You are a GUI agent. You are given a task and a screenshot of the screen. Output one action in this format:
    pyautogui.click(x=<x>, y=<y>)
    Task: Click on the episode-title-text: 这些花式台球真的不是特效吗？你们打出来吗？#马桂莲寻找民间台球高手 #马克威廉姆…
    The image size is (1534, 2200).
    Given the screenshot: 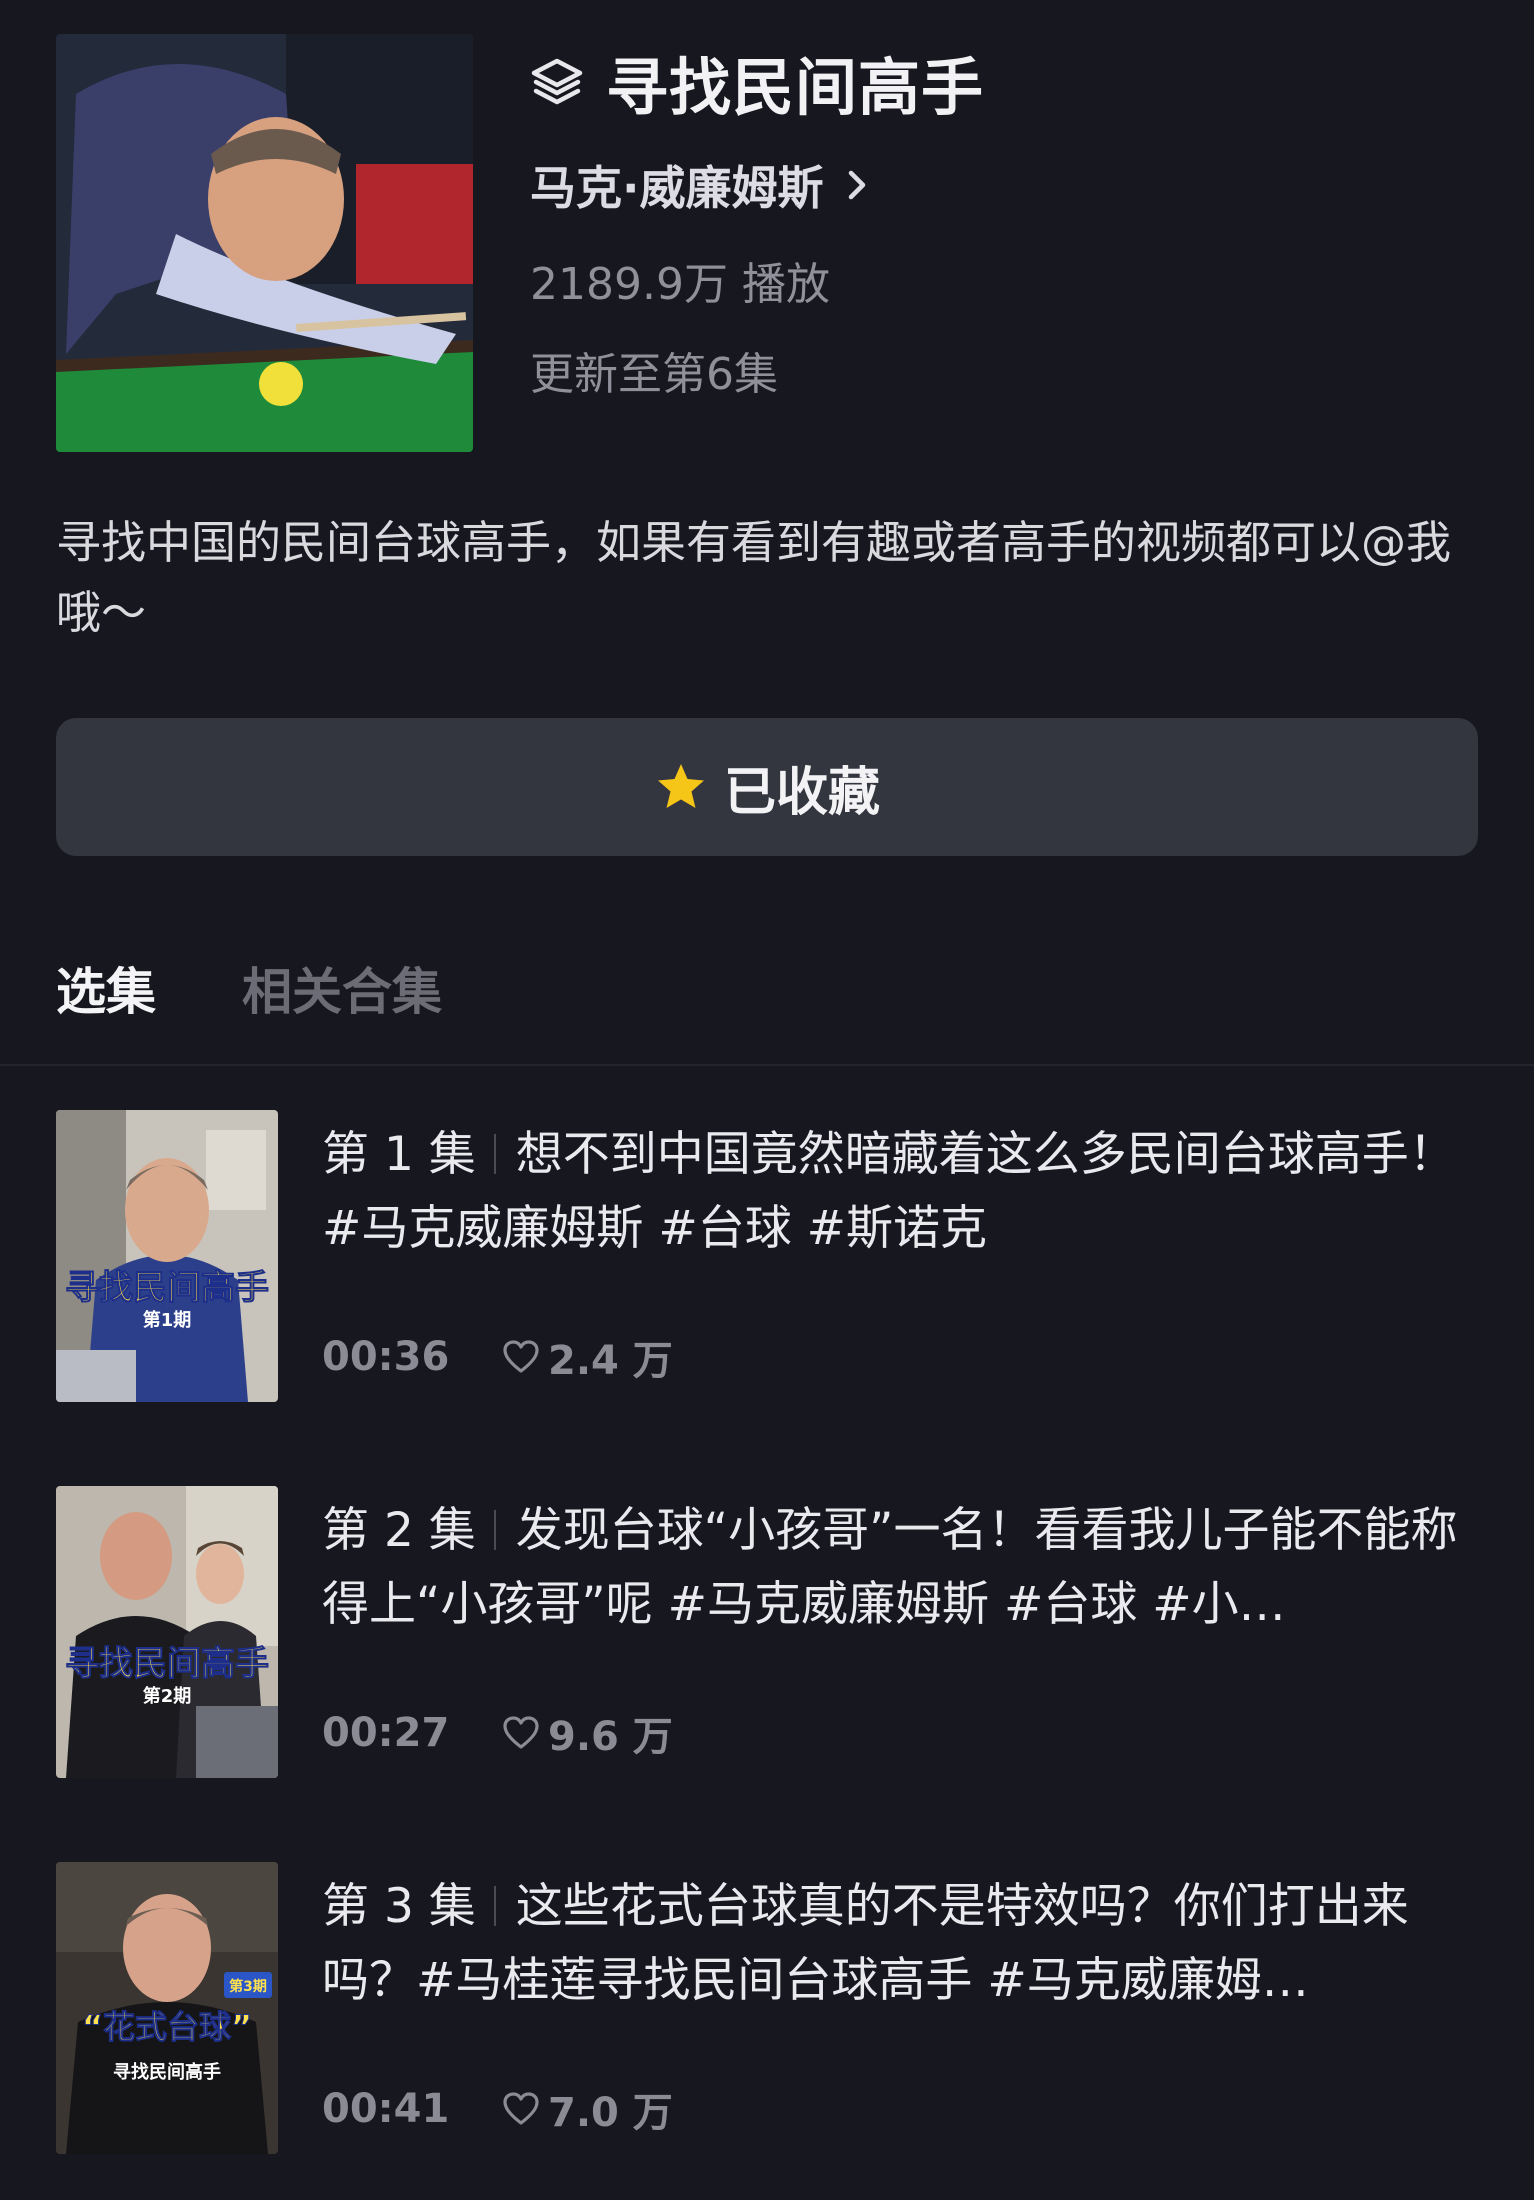 What is the action you would take?
    pyautogui.click(x=865, y=1943)
    